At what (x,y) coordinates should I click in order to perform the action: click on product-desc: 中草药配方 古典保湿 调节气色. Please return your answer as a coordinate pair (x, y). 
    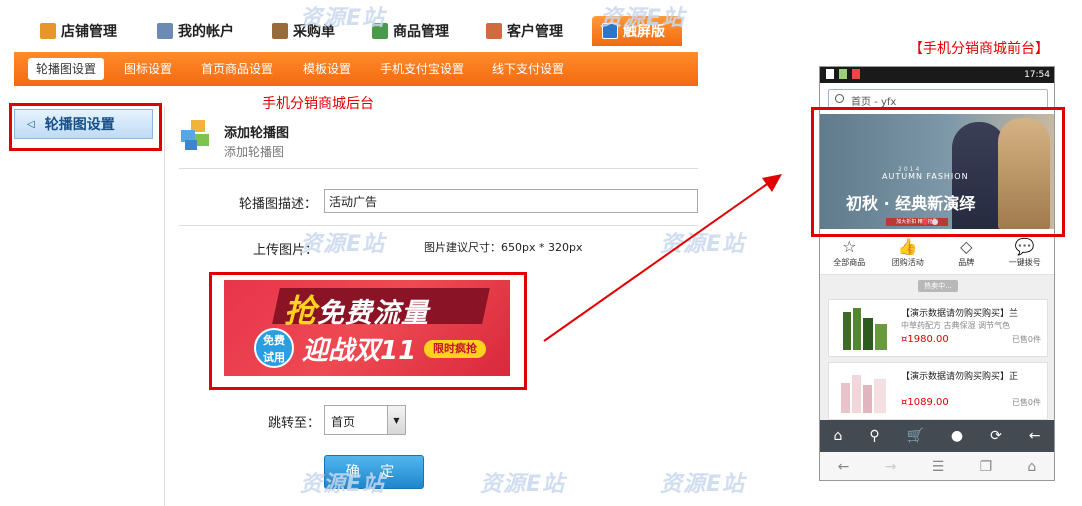
    Looking at the image, I should click on (956, 325).